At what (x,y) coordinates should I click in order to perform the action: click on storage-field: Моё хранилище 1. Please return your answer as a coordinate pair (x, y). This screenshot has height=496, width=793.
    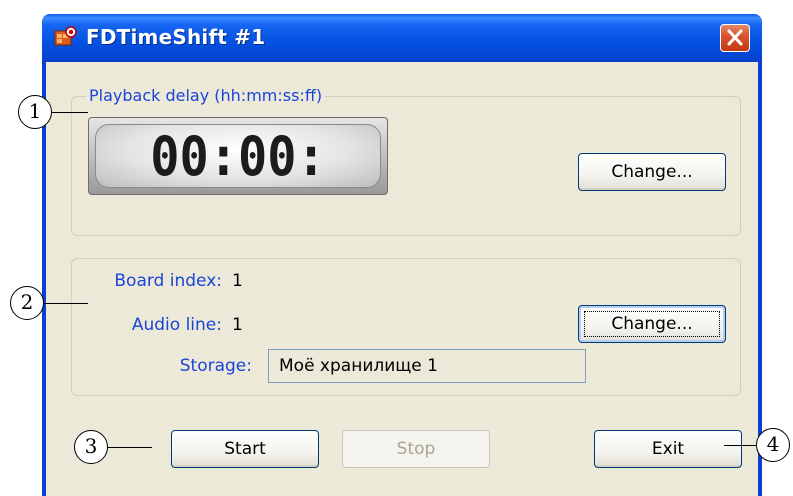
    Looking at the image, I should click on (427, 366).